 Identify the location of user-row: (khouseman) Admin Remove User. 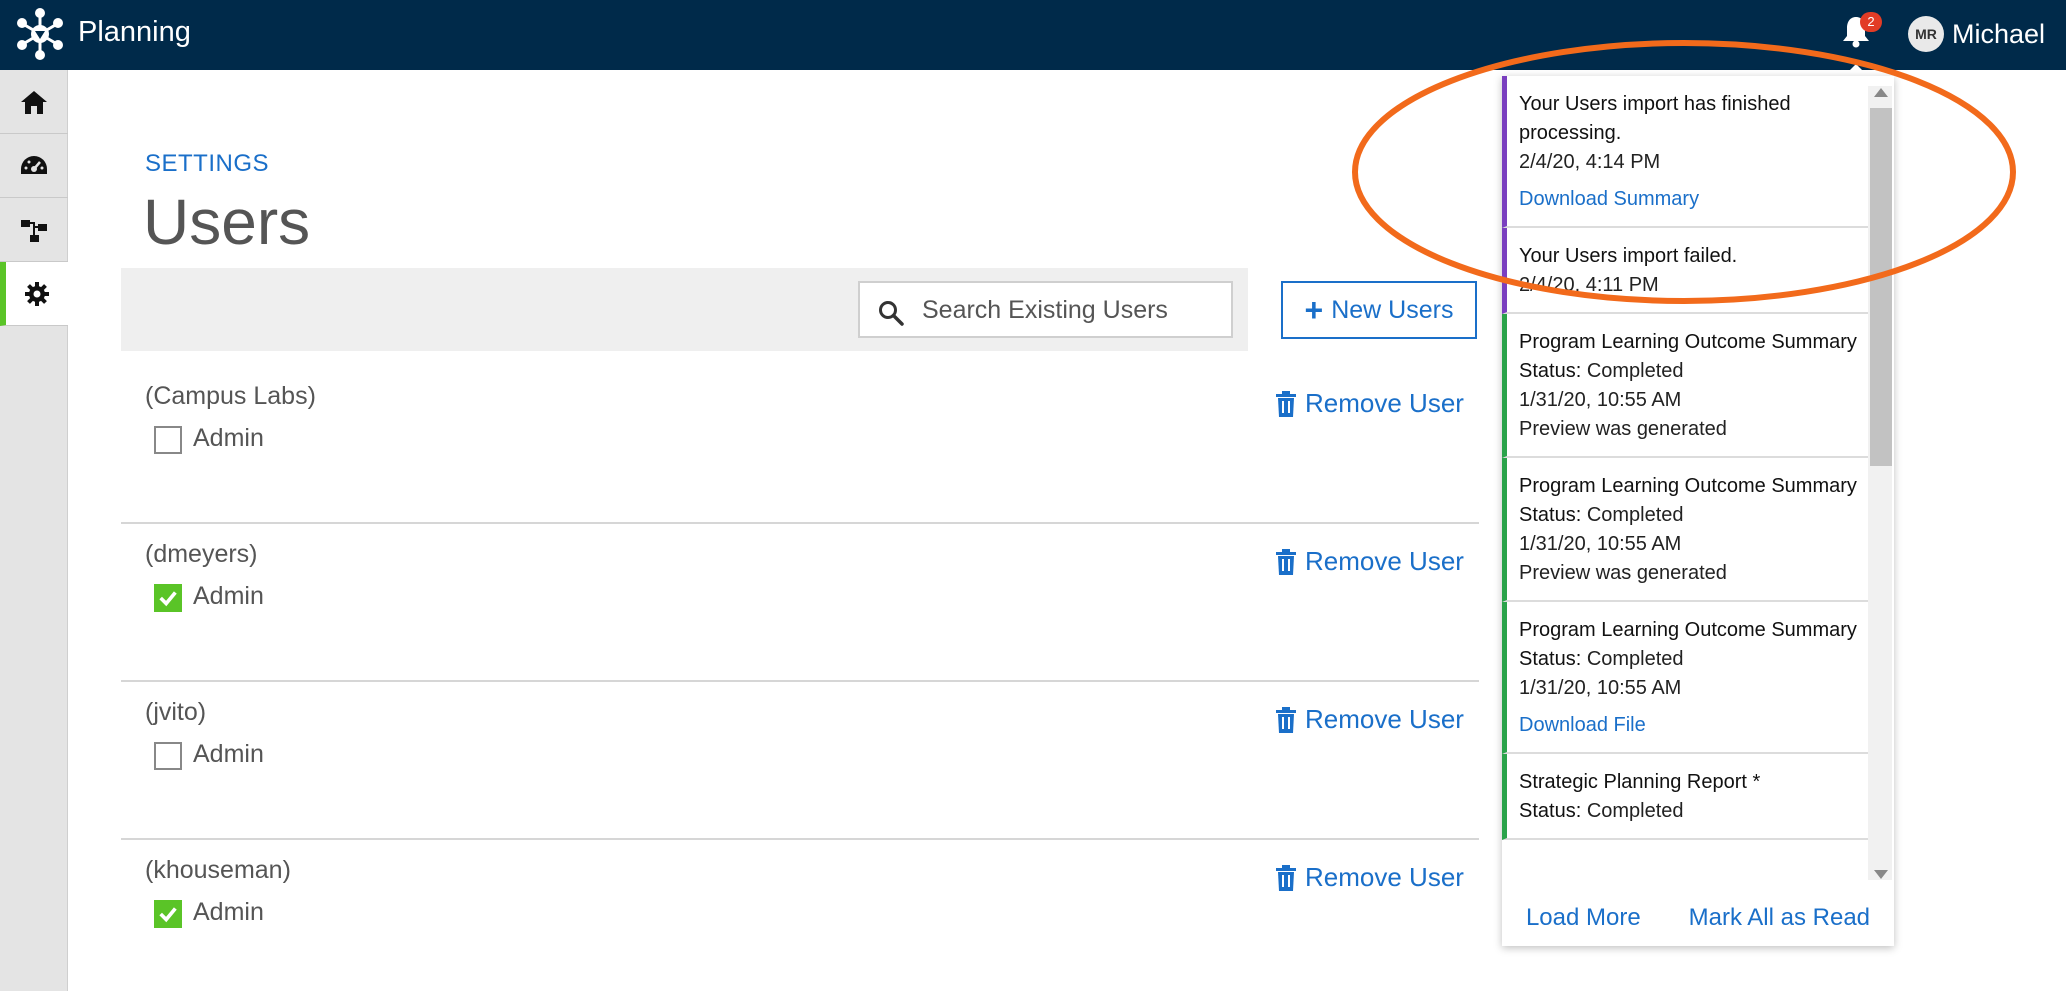
(800, 915).